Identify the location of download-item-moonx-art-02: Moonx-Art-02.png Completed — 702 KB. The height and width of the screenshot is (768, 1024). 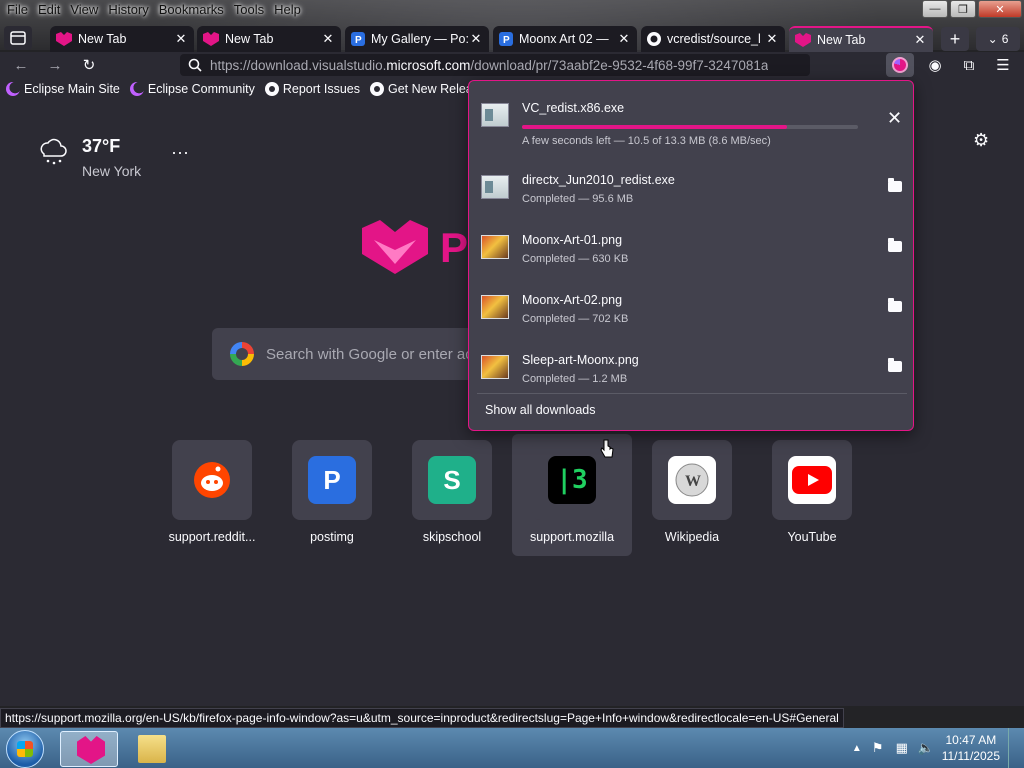
(692, 311).